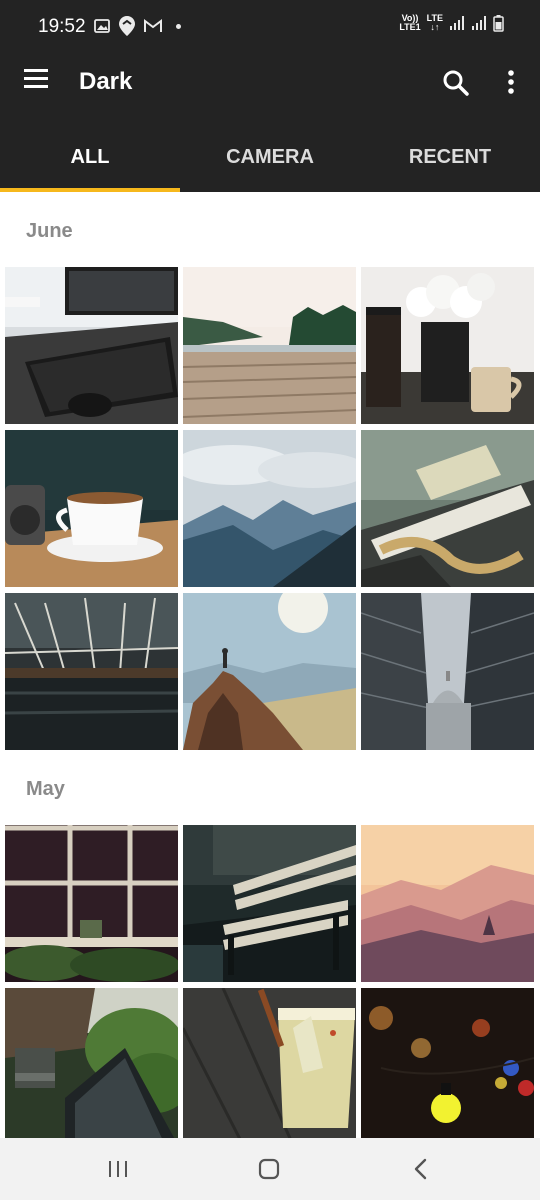 The width and height of the screenshot is (540, 1200). What do you see at coordinates (270, 82) in the screenshot?
I see `app-bar: Dark` at bounding box center [270, 82].